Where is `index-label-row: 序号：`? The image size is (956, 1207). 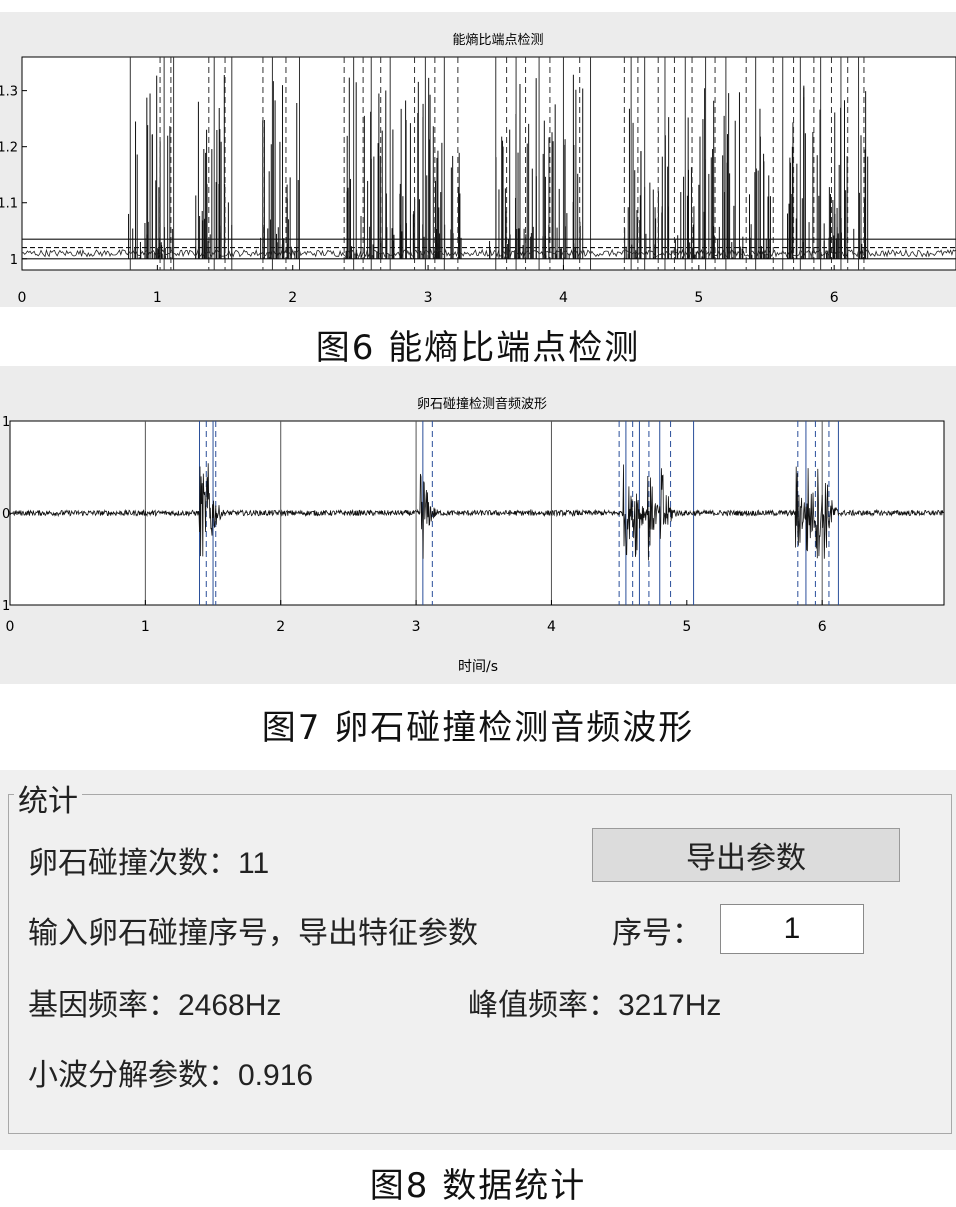 index-label-row: 序号： is located at coordinates (657, 930).